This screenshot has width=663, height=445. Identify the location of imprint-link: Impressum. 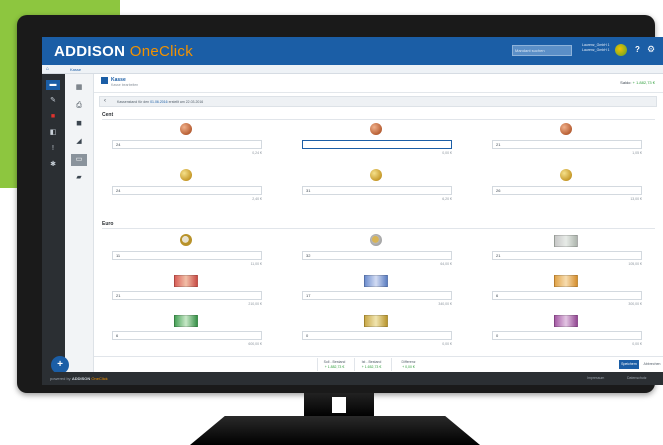
(595, 378).